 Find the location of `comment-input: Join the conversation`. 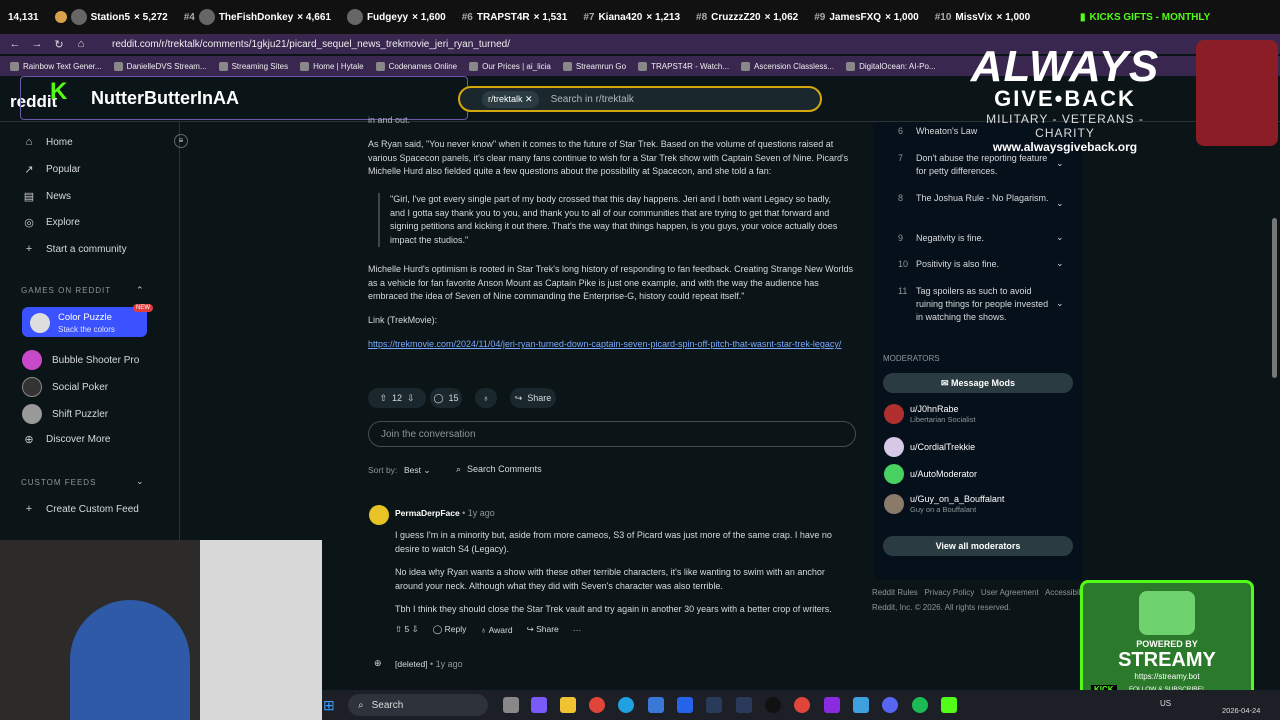

comment-input: Join the conversation is located at coordinates (612, 434).